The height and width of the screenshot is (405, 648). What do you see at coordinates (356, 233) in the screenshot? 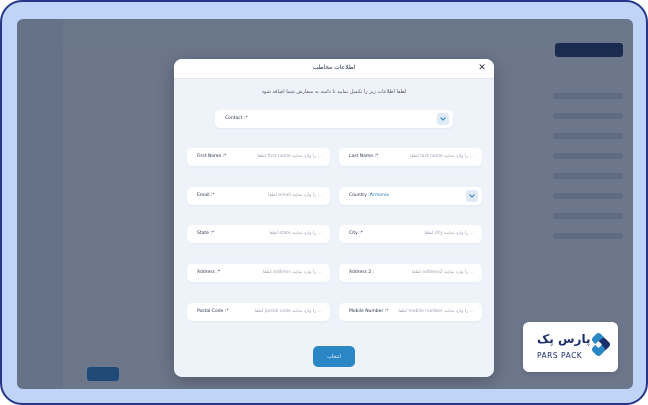
I see `city-label: City :*` at bounding box center [356, 233].